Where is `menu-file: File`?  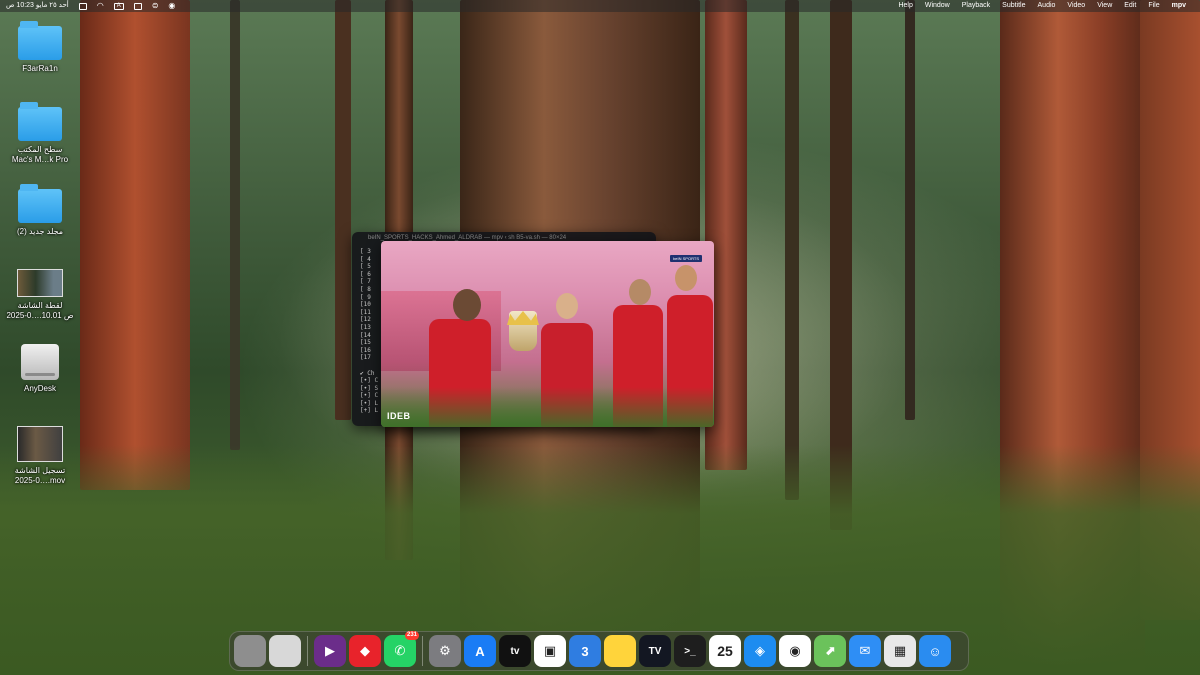
menu-file: File is located at coordinates (1153, 6).